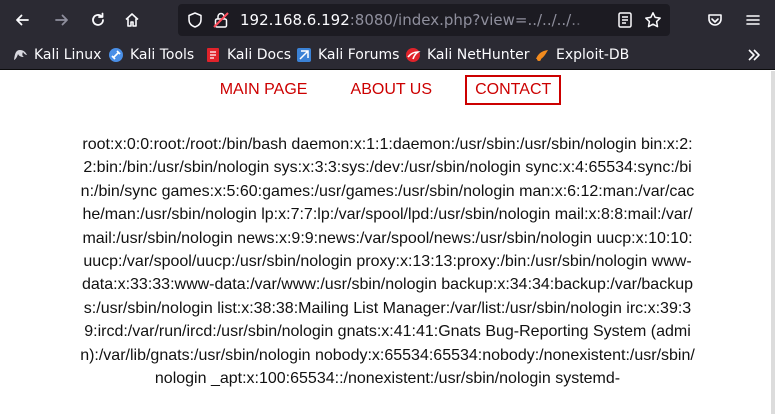 This screenshot has height=414, width=775. I want to click on kali-dragon-icon, so click(20, 55).